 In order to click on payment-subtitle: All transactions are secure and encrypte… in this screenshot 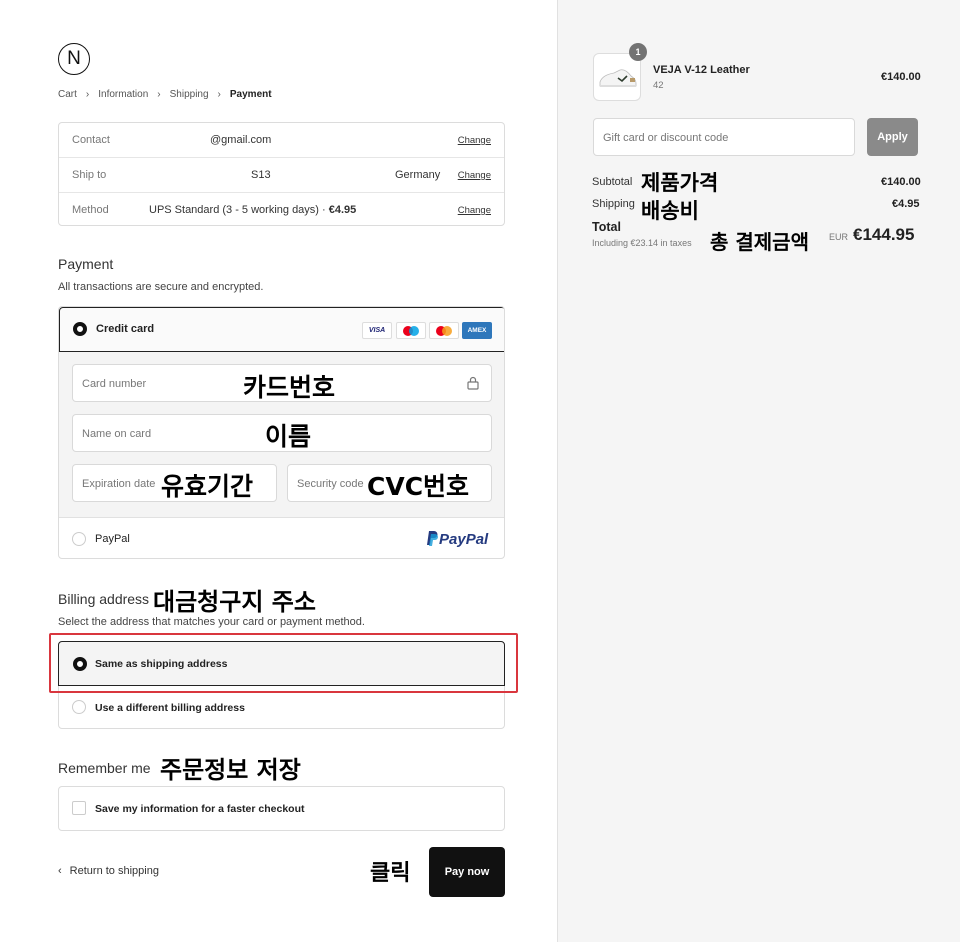, I will do `click(161, 287)`.